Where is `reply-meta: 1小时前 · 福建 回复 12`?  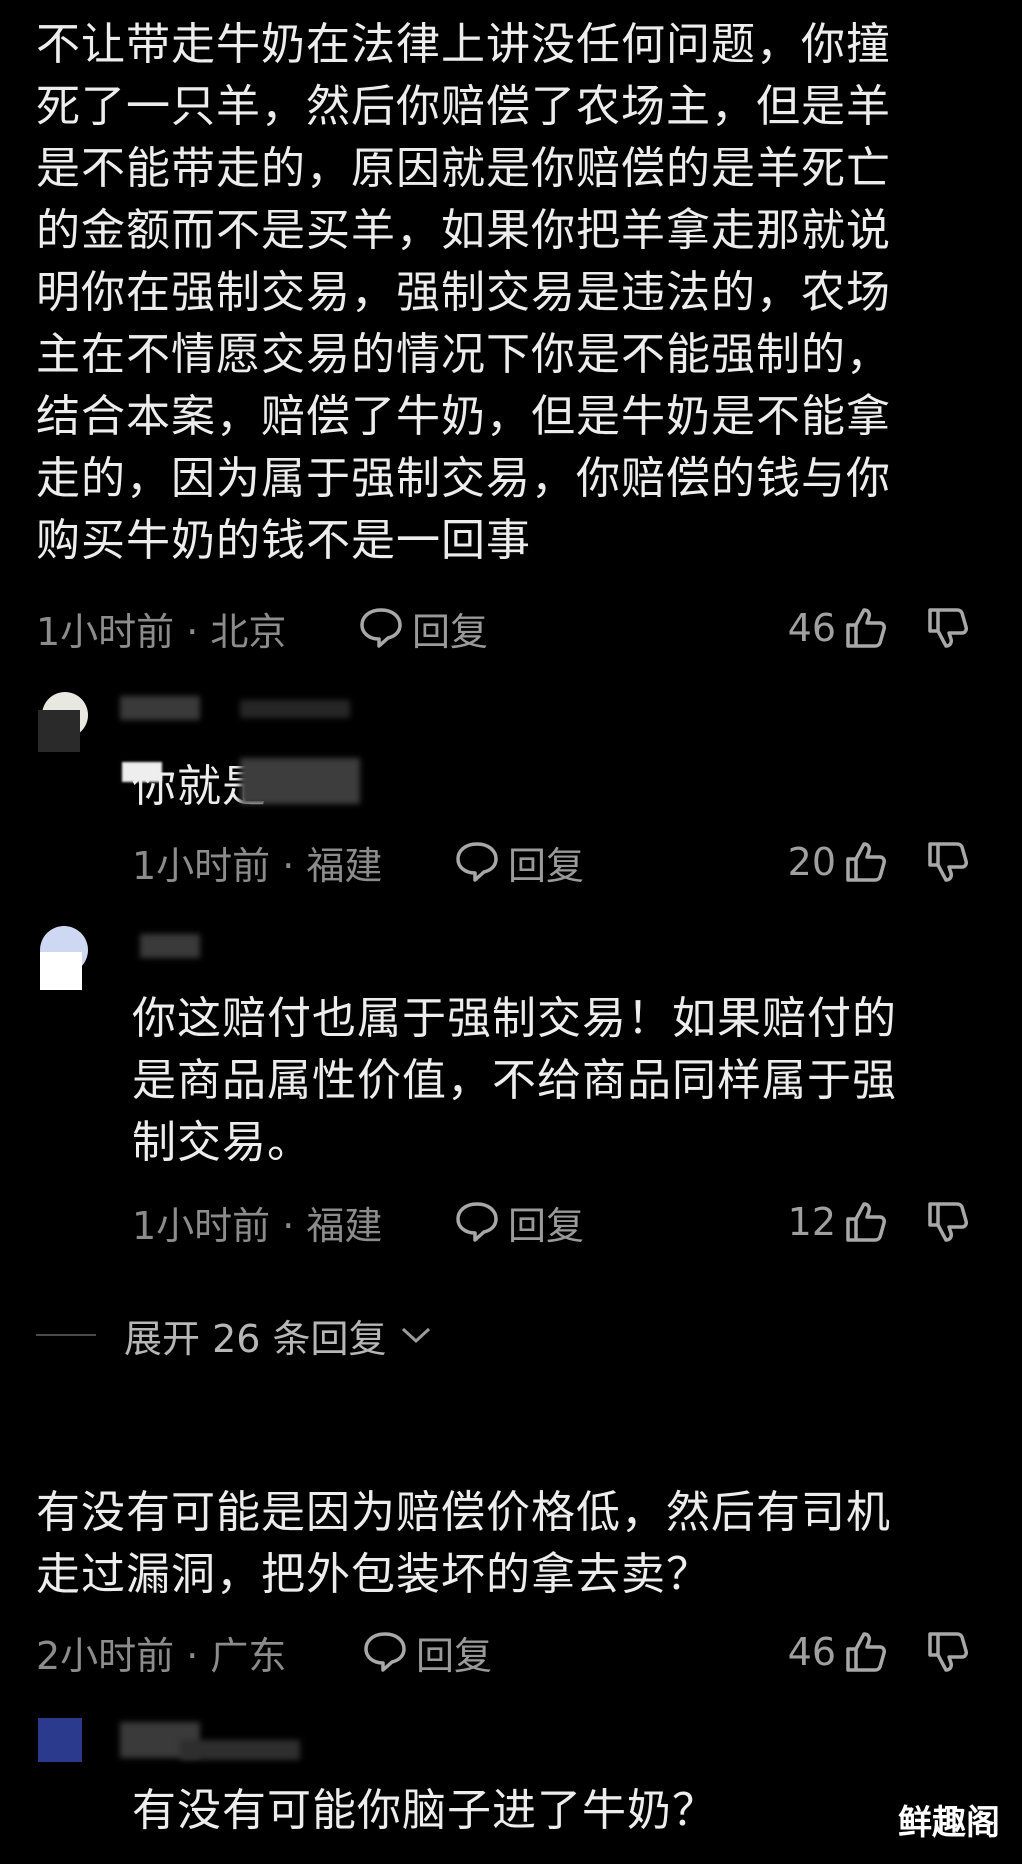
reply-meta: 1小时前 · 福建 回复 12 is located at coordinates (577, 1222).